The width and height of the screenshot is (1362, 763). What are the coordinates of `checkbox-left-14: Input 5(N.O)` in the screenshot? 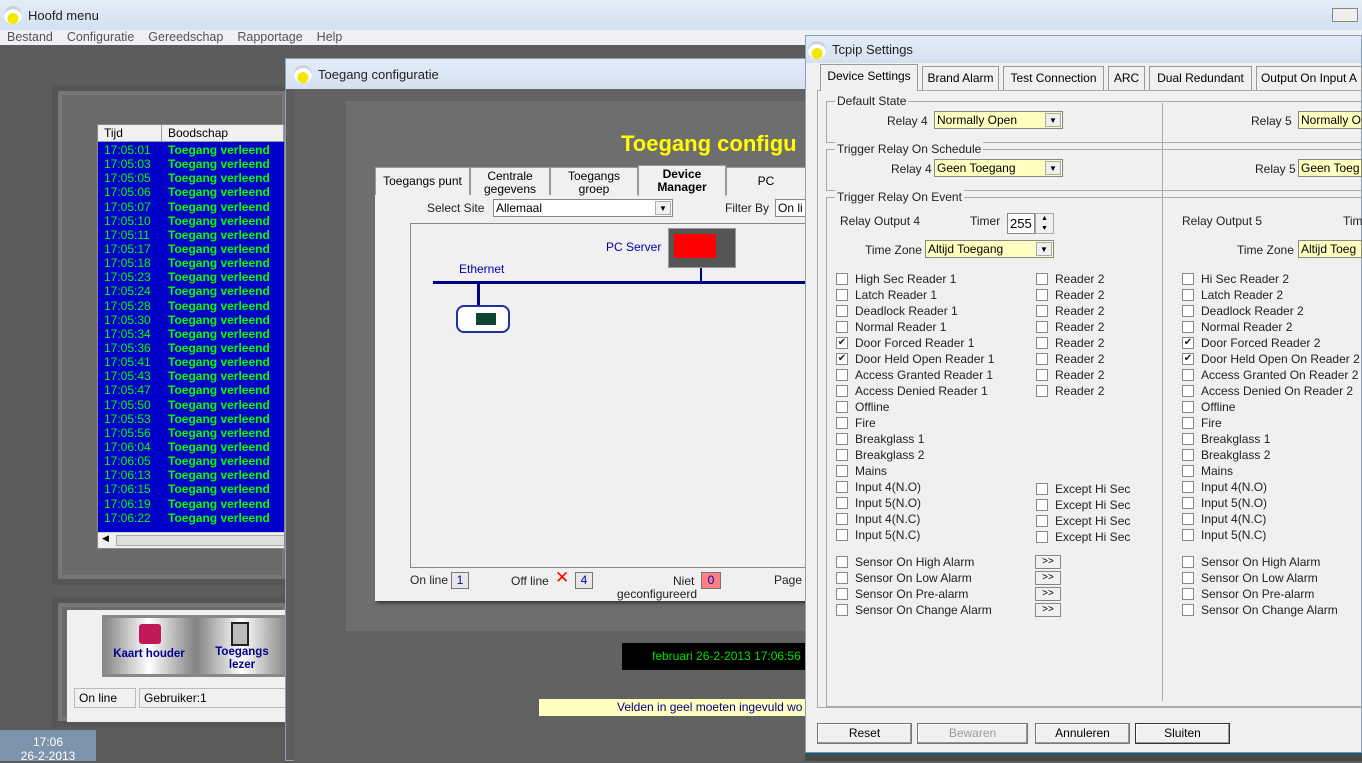 It's located at (878, 503).